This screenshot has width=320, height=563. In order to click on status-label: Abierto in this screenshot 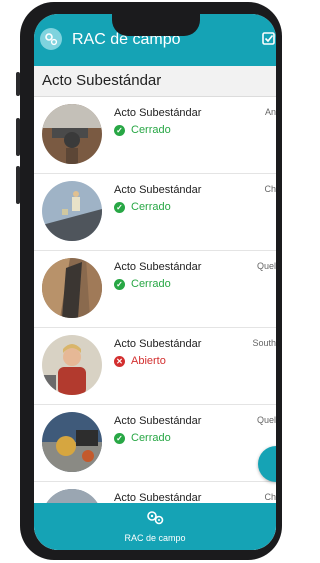, I will do `click(148, 361)`.